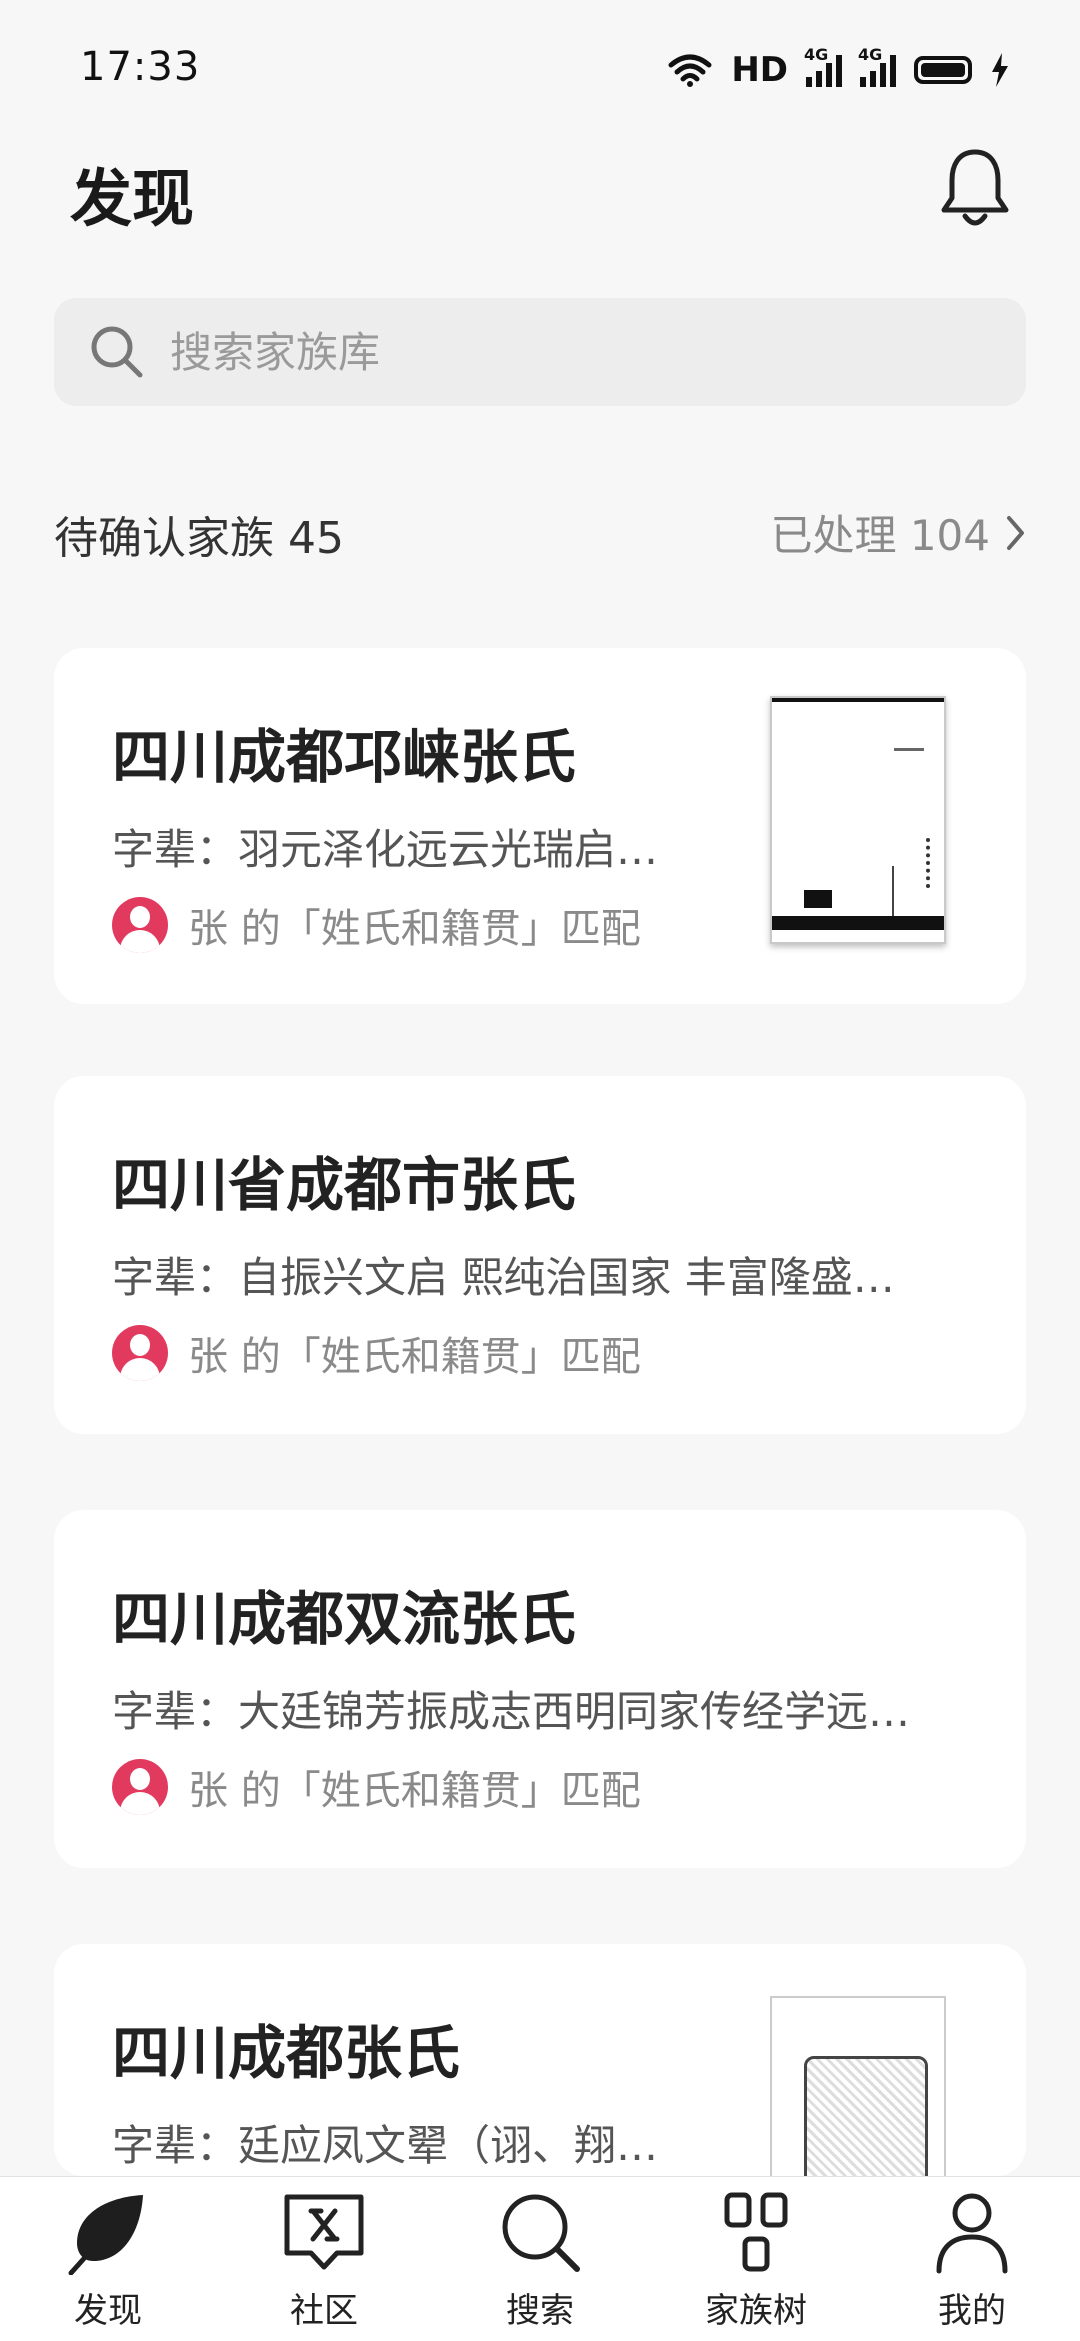 This screenshot has width=1080, height=2341. What do you see at coordinates (943, 70) in the screenshot?
I see `battery-icon` at bounding box center [943, 70].